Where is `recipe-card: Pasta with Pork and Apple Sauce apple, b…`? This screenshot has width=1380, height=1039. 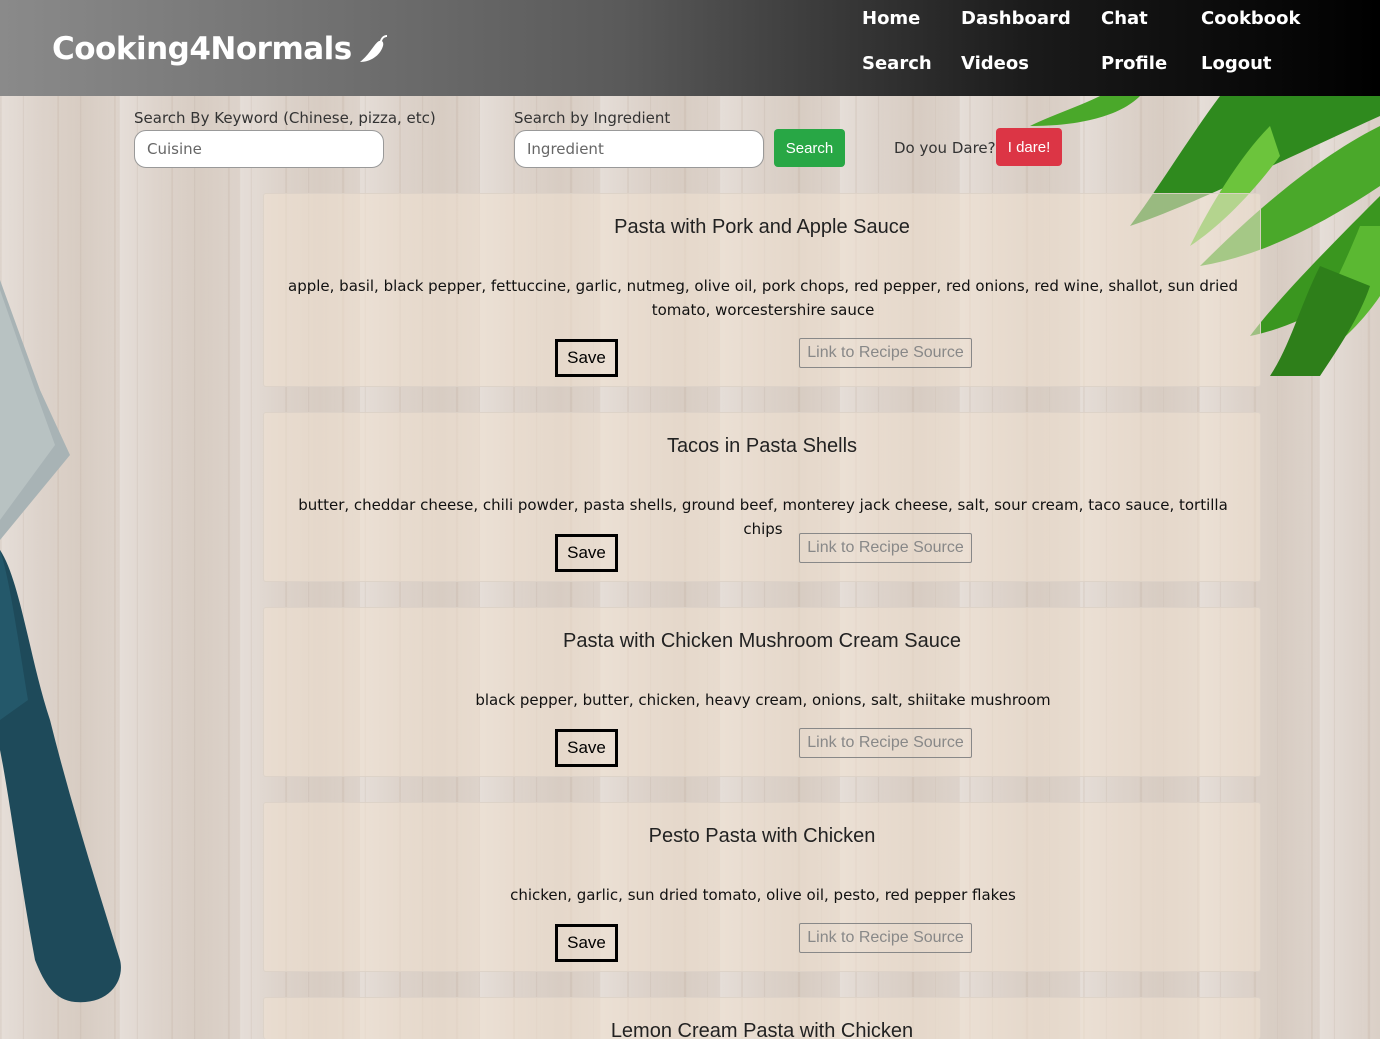
recipe-card: Pasta with Pork and Apple Sauce apple, b… is located at coordinates (762, 290).